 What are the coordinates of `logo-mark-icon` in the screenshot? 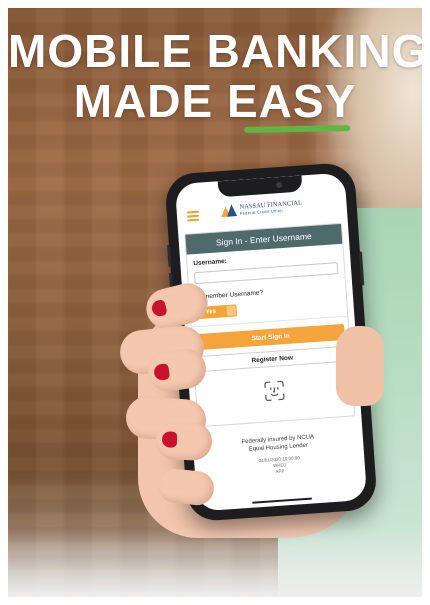 It's located at (229, 211).